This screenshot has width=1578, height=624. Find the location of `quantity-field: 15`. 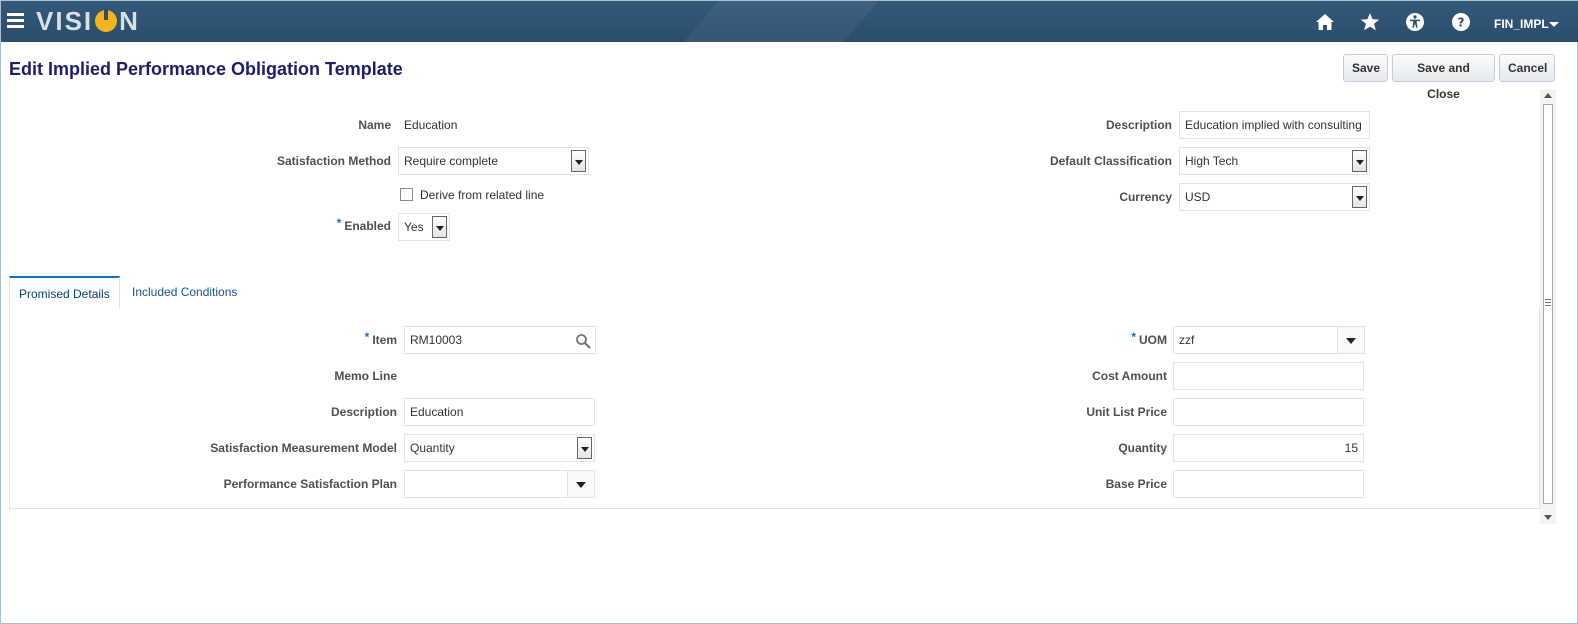

quantity-field: 15 is located at coordinates (1268, 448).